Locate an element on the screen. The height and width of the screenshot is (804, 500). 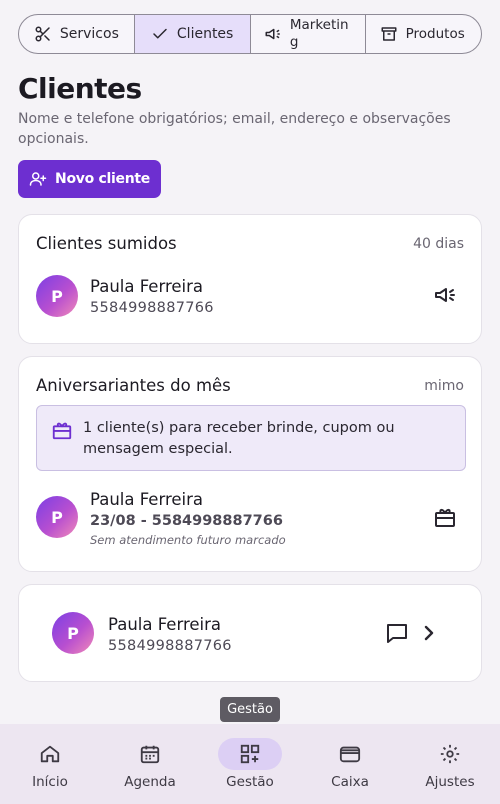
nav-tooltip: Gestão is located at coordinates (250, 709).